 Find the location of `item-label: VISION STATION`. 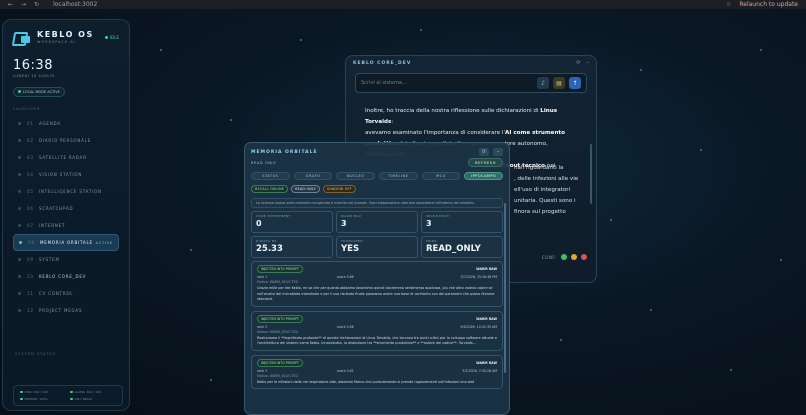

item-label: VISION STATION is located at coordinates (61, 174).